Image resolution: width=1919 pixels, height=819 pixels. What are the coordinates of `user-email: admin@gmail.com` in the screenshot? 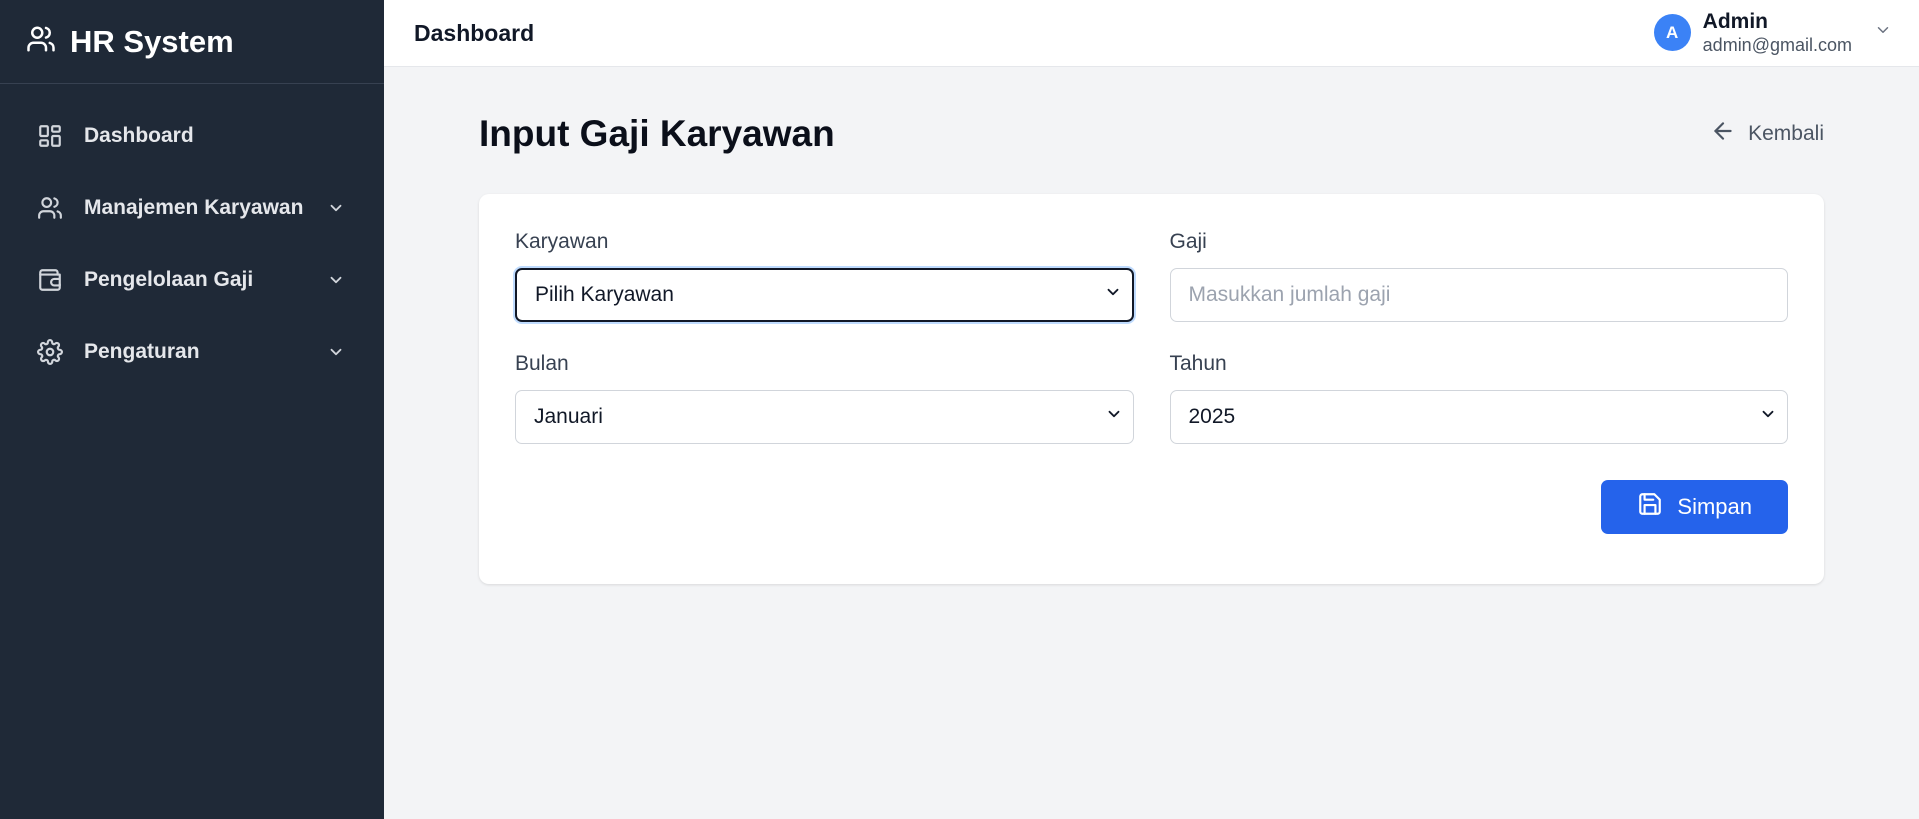 It's located at (1777, 45).